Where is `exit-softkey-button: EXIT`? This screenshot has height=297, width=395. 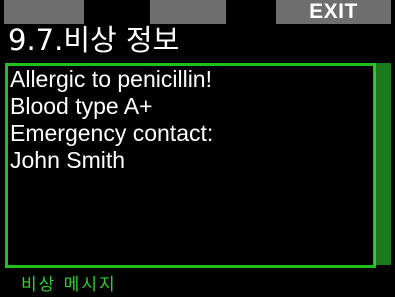
exit-softkey-button: EXIT is located at coordinates (333, 12).